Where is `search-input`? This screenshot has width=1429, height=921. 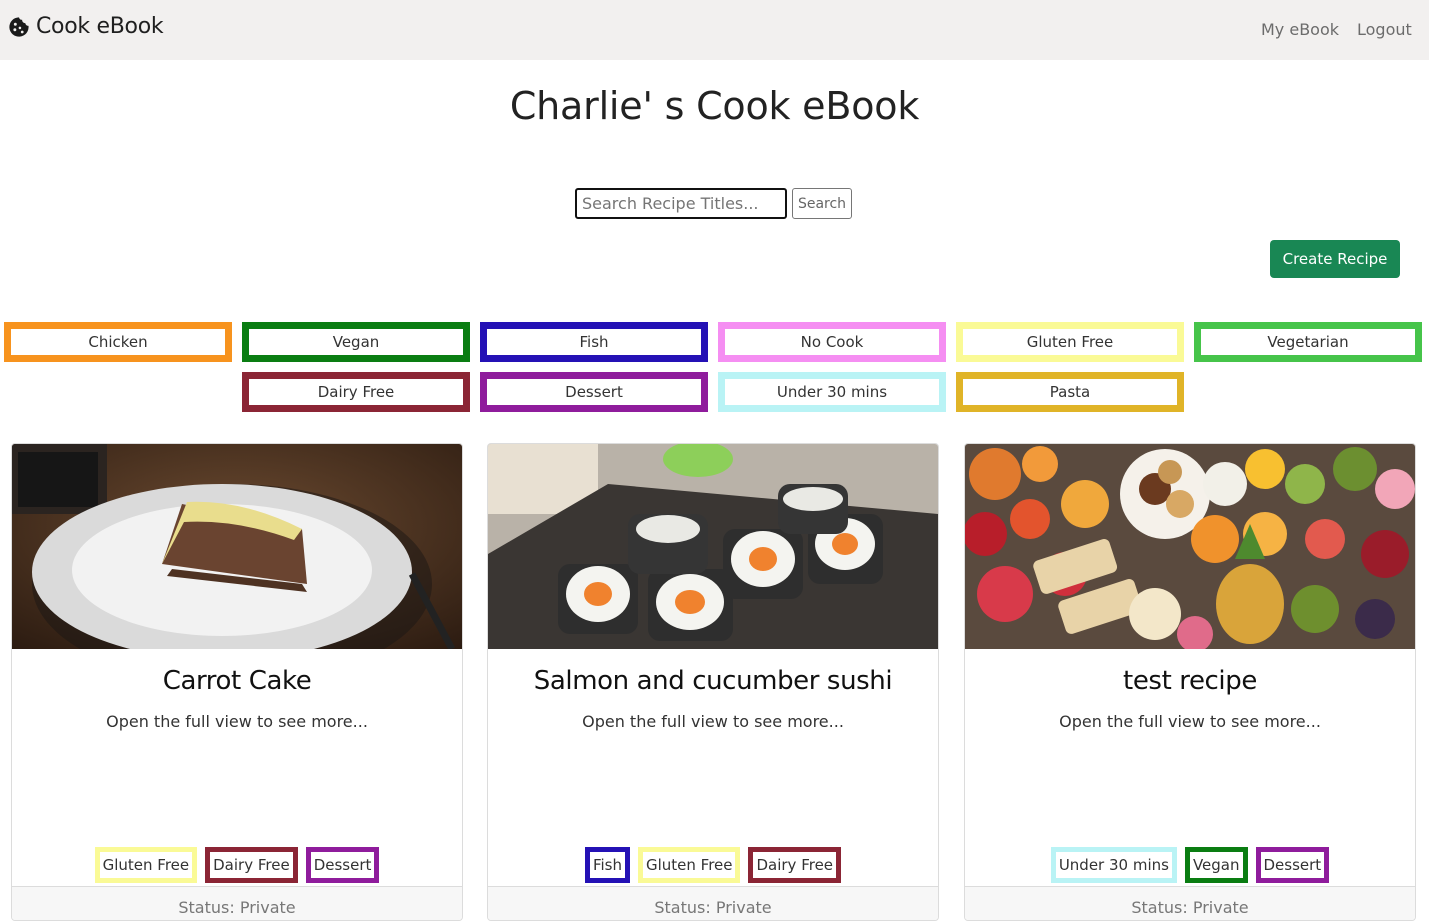 search-input is located at coordinates (681, 203).